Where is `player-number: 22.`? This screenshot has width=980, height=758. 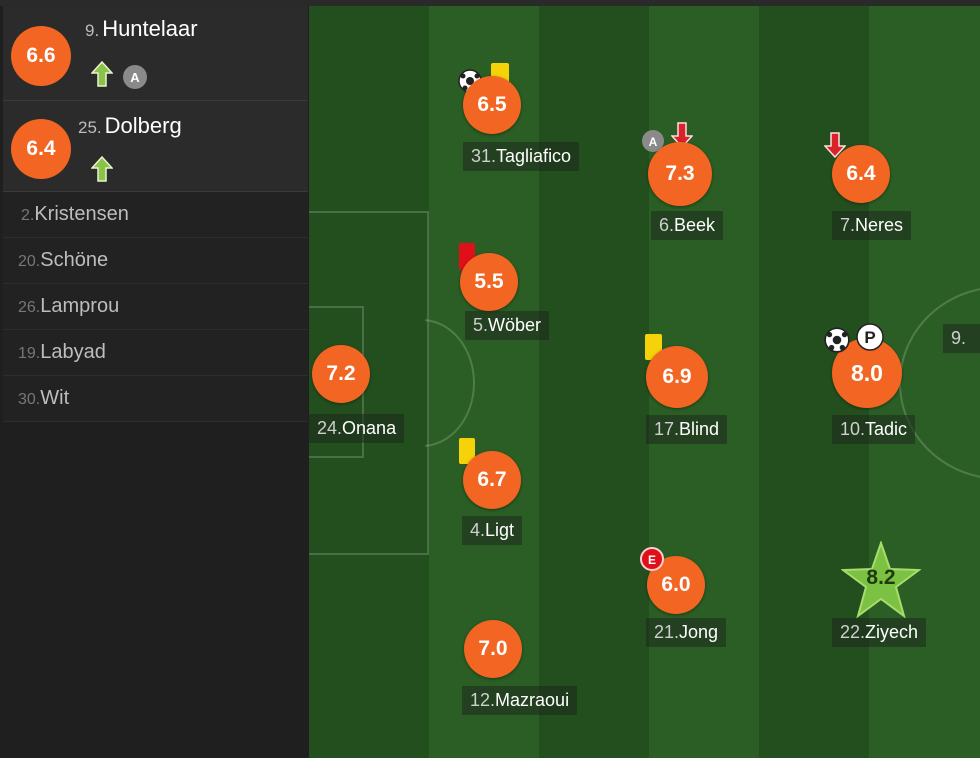 player-number: 22. is located at coordinates (853, 632).